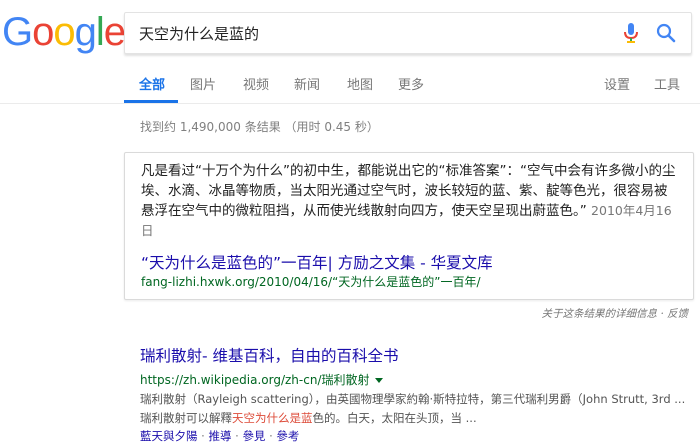 This screenshot has width=700, height=444. Describe the element at coordinates (219, 436) in the screenshot. I see `sitelink: 推導` at that location.